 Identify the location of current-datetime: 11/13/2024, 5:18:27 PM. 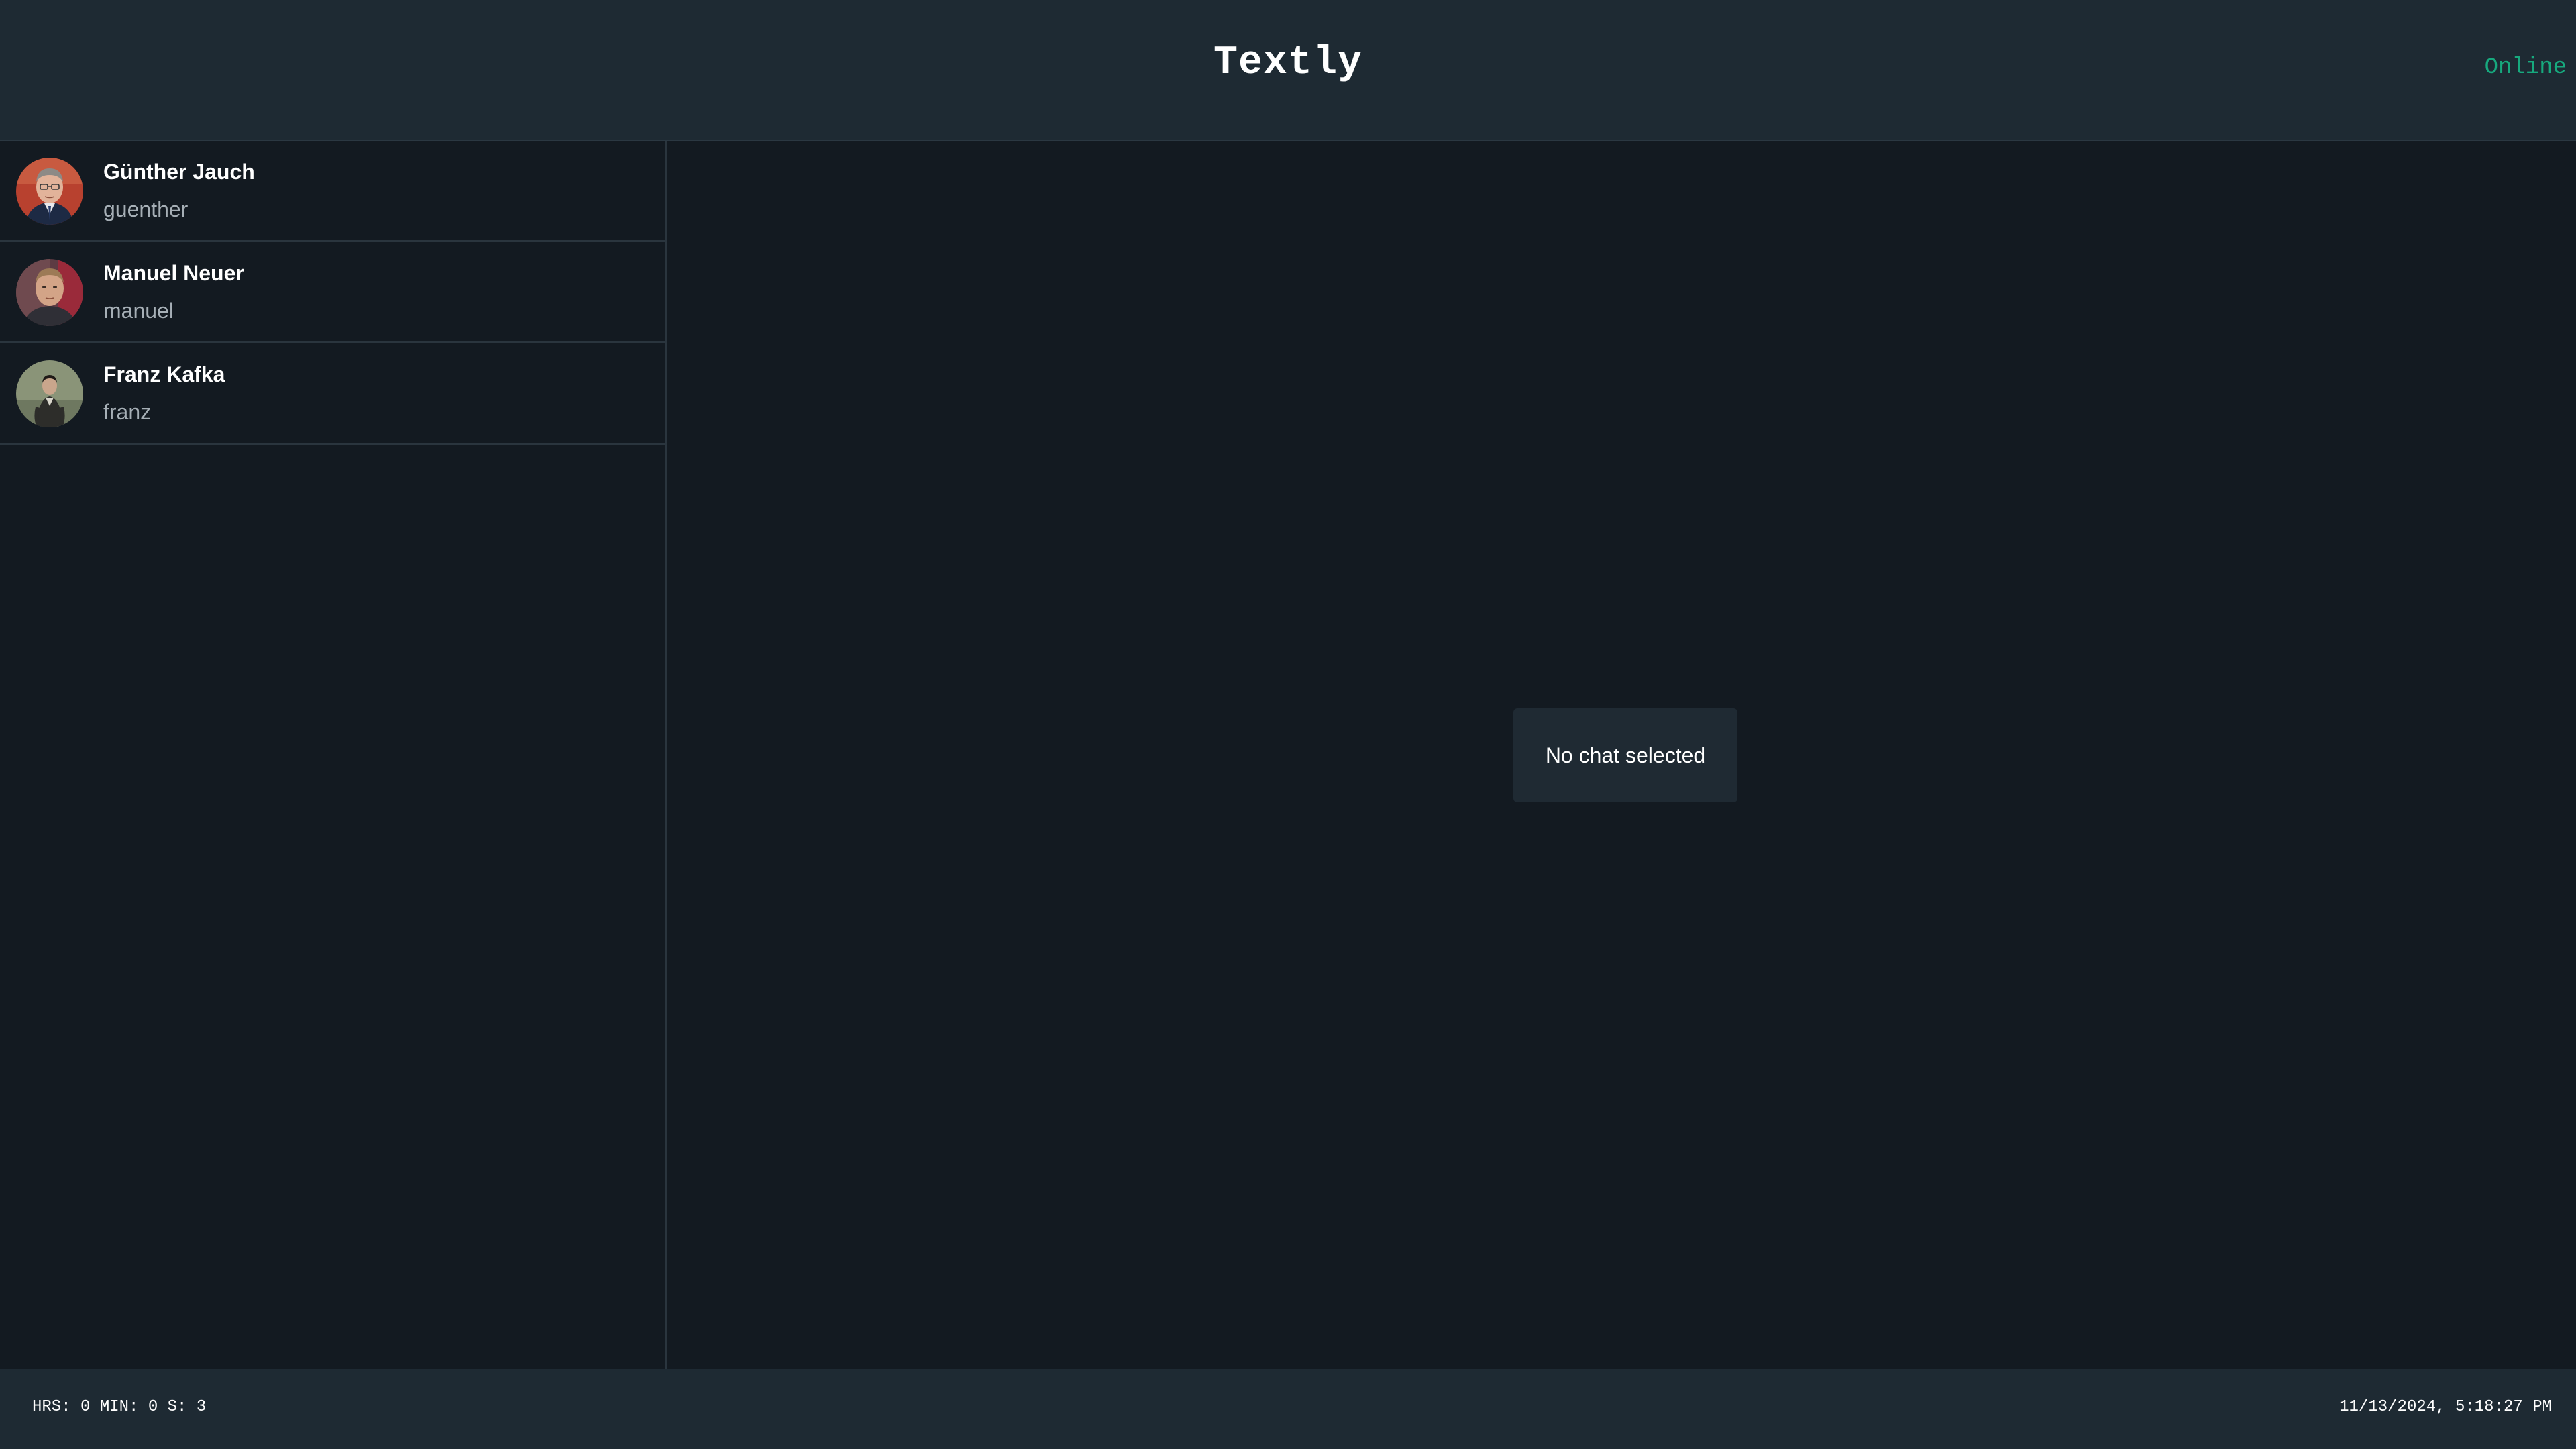
(2445, 1407).